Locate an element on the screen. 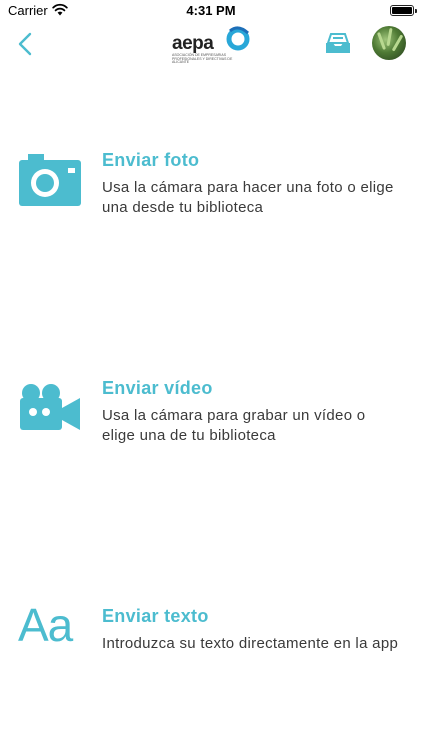 The height and width of the screenshot is (750, 422). status-time: 4:31 PM is located at coordinates (211, 10).